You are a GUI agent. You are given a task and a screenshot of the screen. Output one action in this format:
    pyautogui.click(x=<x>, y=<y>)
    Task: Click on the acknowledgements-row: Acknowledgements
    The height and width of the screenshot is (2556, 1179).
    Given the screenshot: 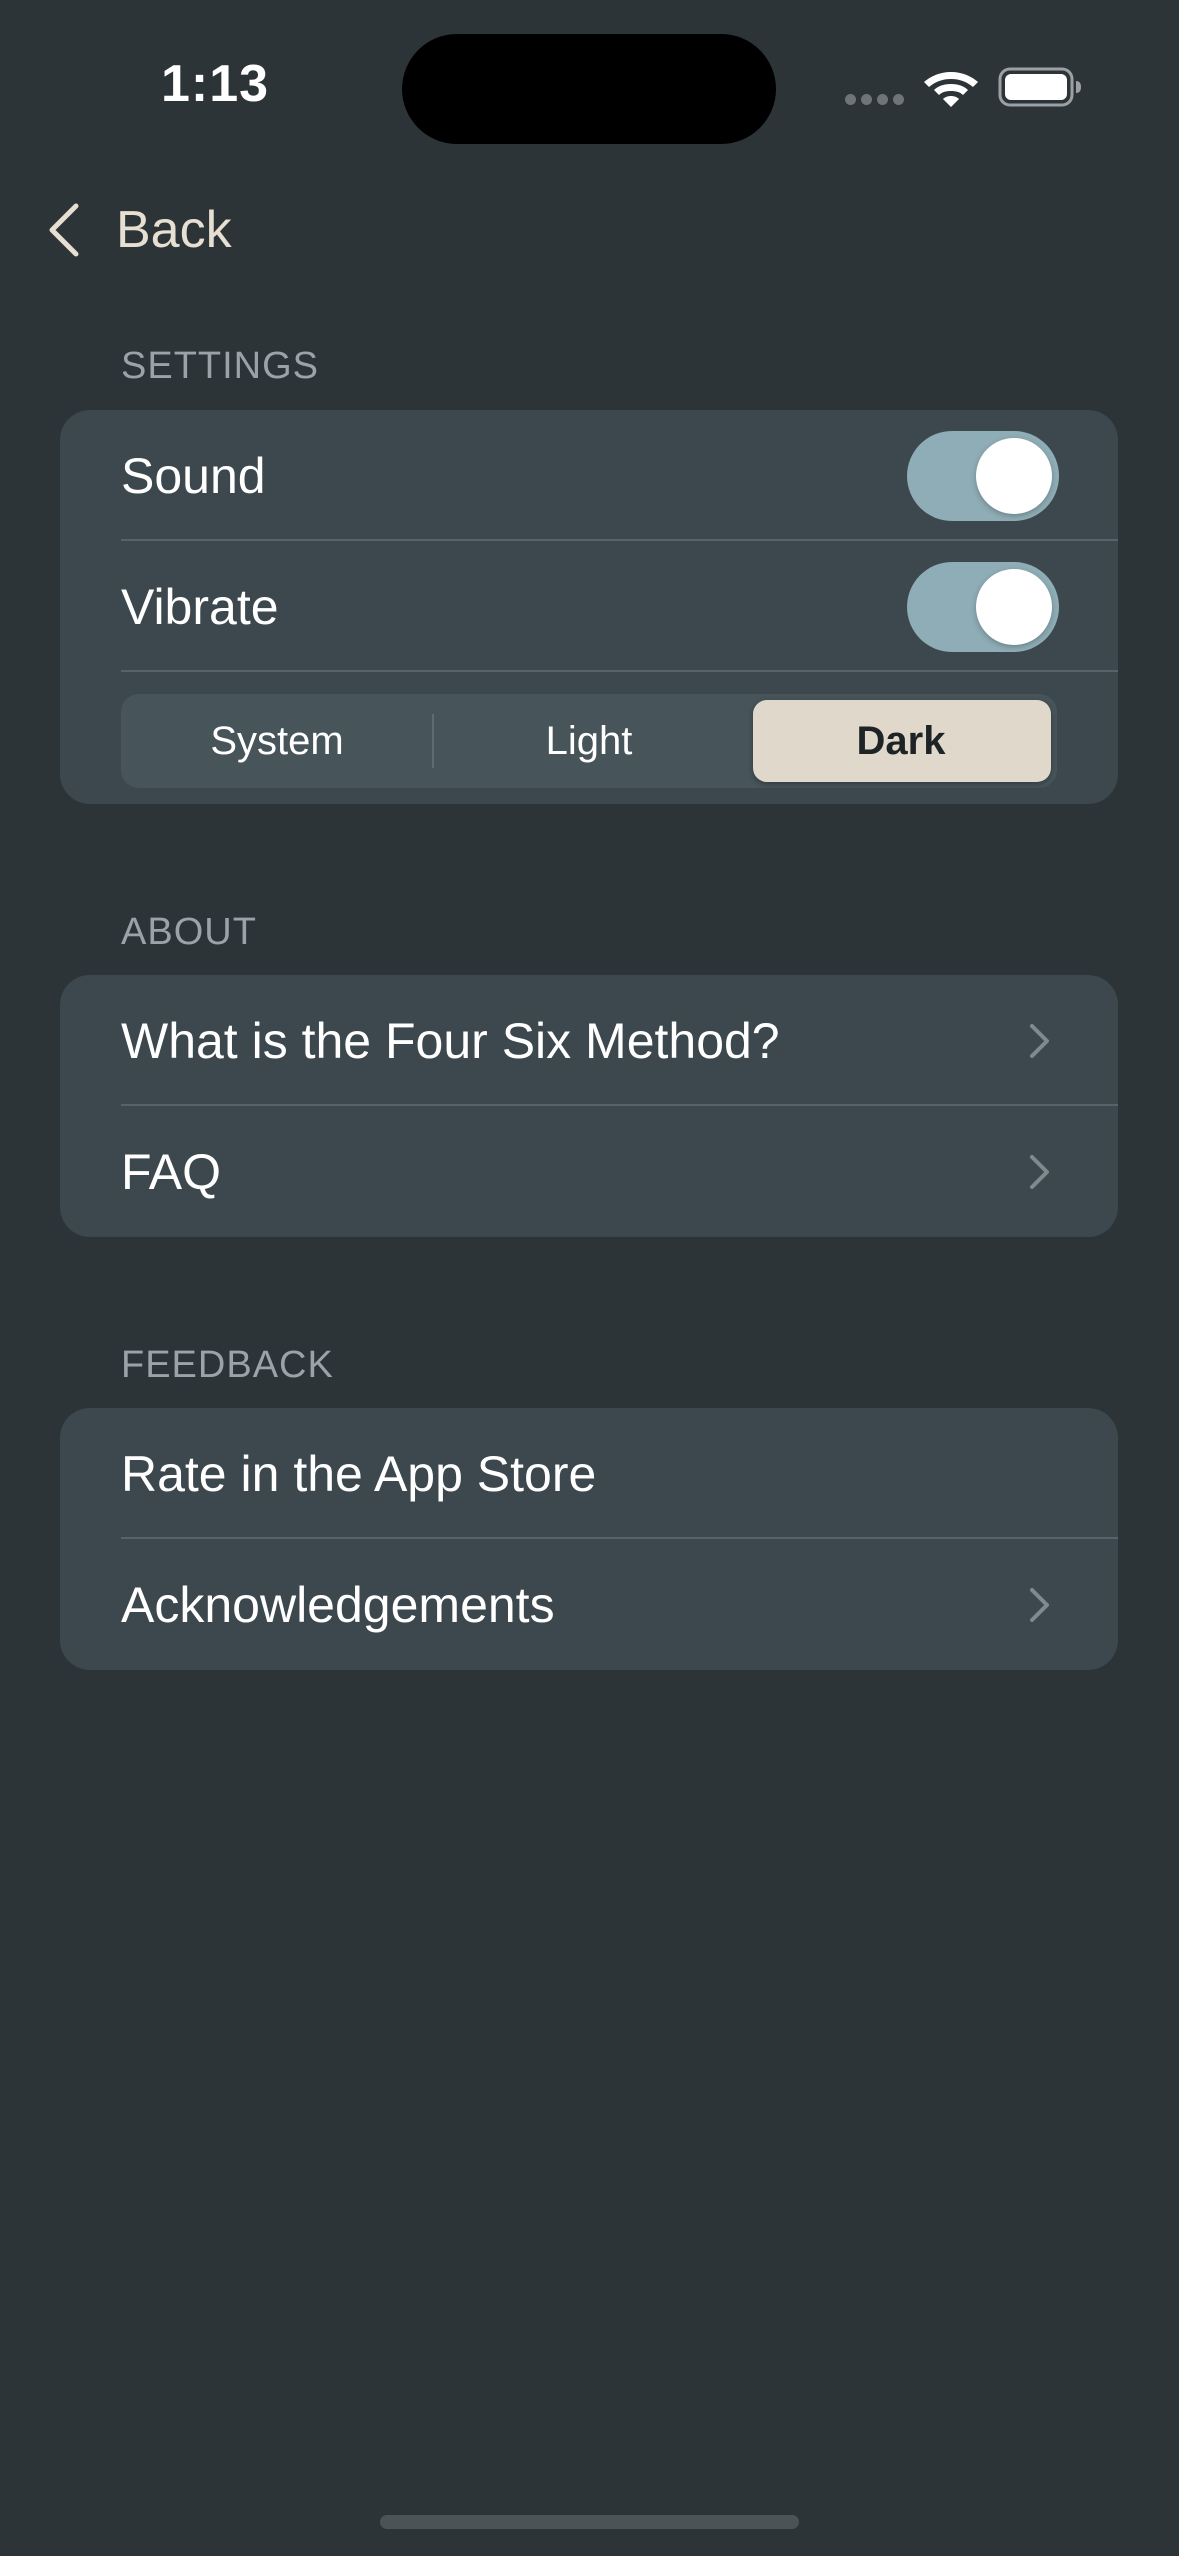 What is the action you would take?
    pyautogui.click(x=589, y=1604)
    